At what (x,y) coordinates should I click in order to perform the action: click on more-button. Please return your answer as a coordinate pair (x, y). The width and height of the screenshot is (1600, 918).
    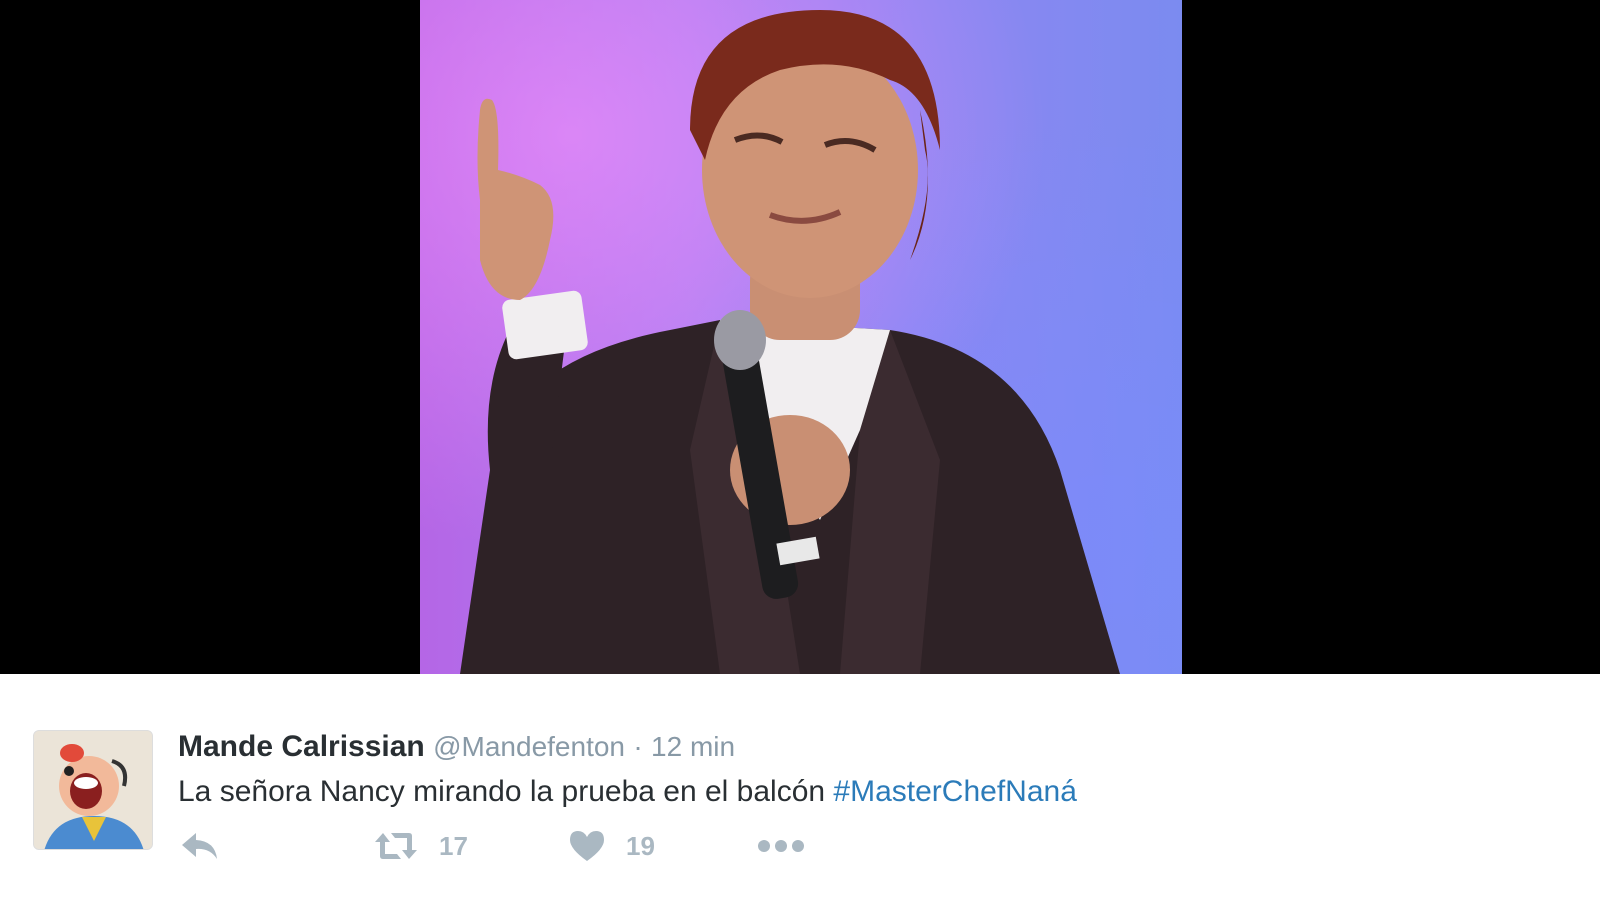
    Looking at the image, I should click on (781, 846).